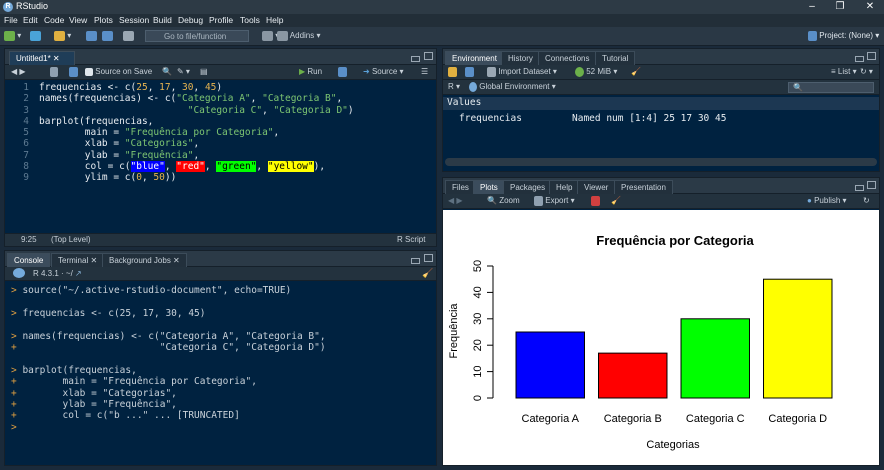 Image resolution: width=884 pixels, height=470 pixels. What do you see at coordinates (130, 87) in the screenshot?
I see `code-text: frequencias <- c(25, 17, 30, 45)` at bounding box center [130, 87].